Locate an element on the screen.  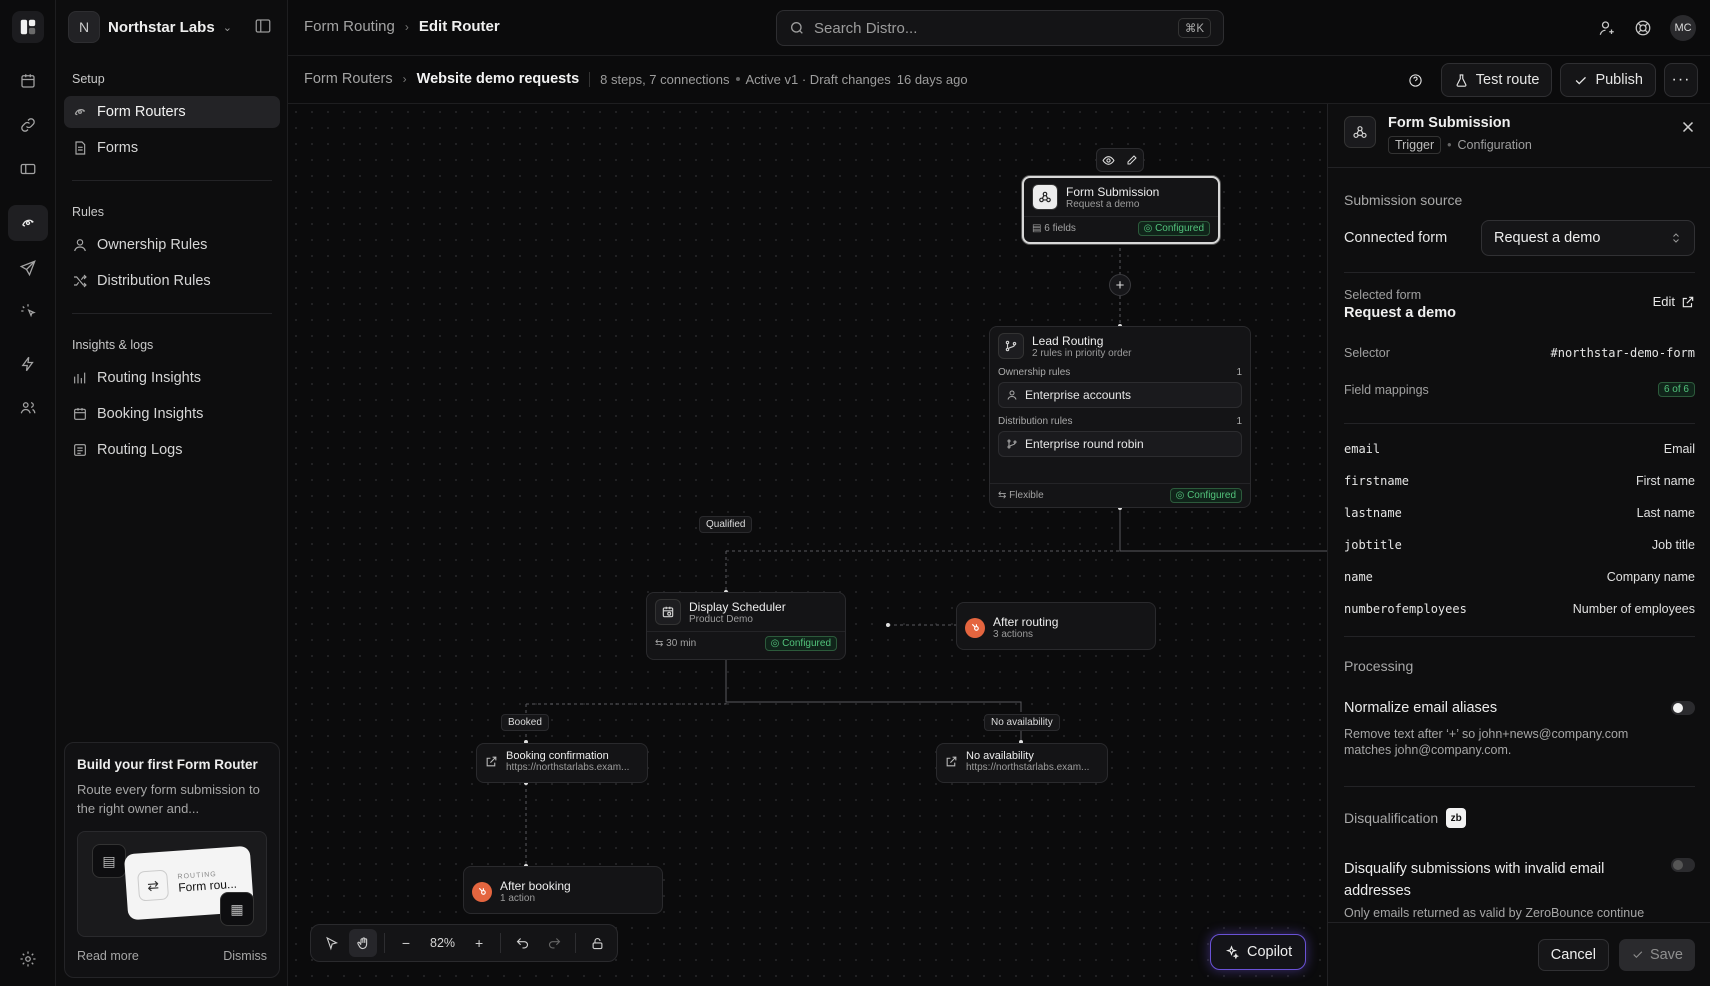
connected-form-select: Request a demo is located at coordinates (1588, 238).